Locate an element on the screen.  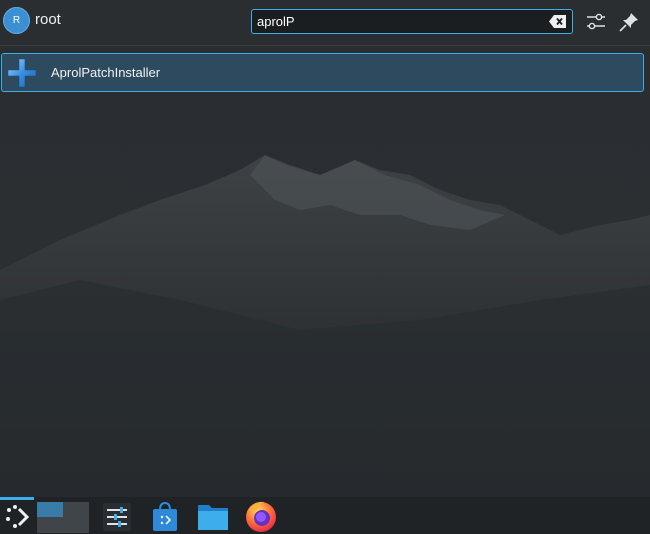
discover-store-icon is located at coordinates (165, 515).